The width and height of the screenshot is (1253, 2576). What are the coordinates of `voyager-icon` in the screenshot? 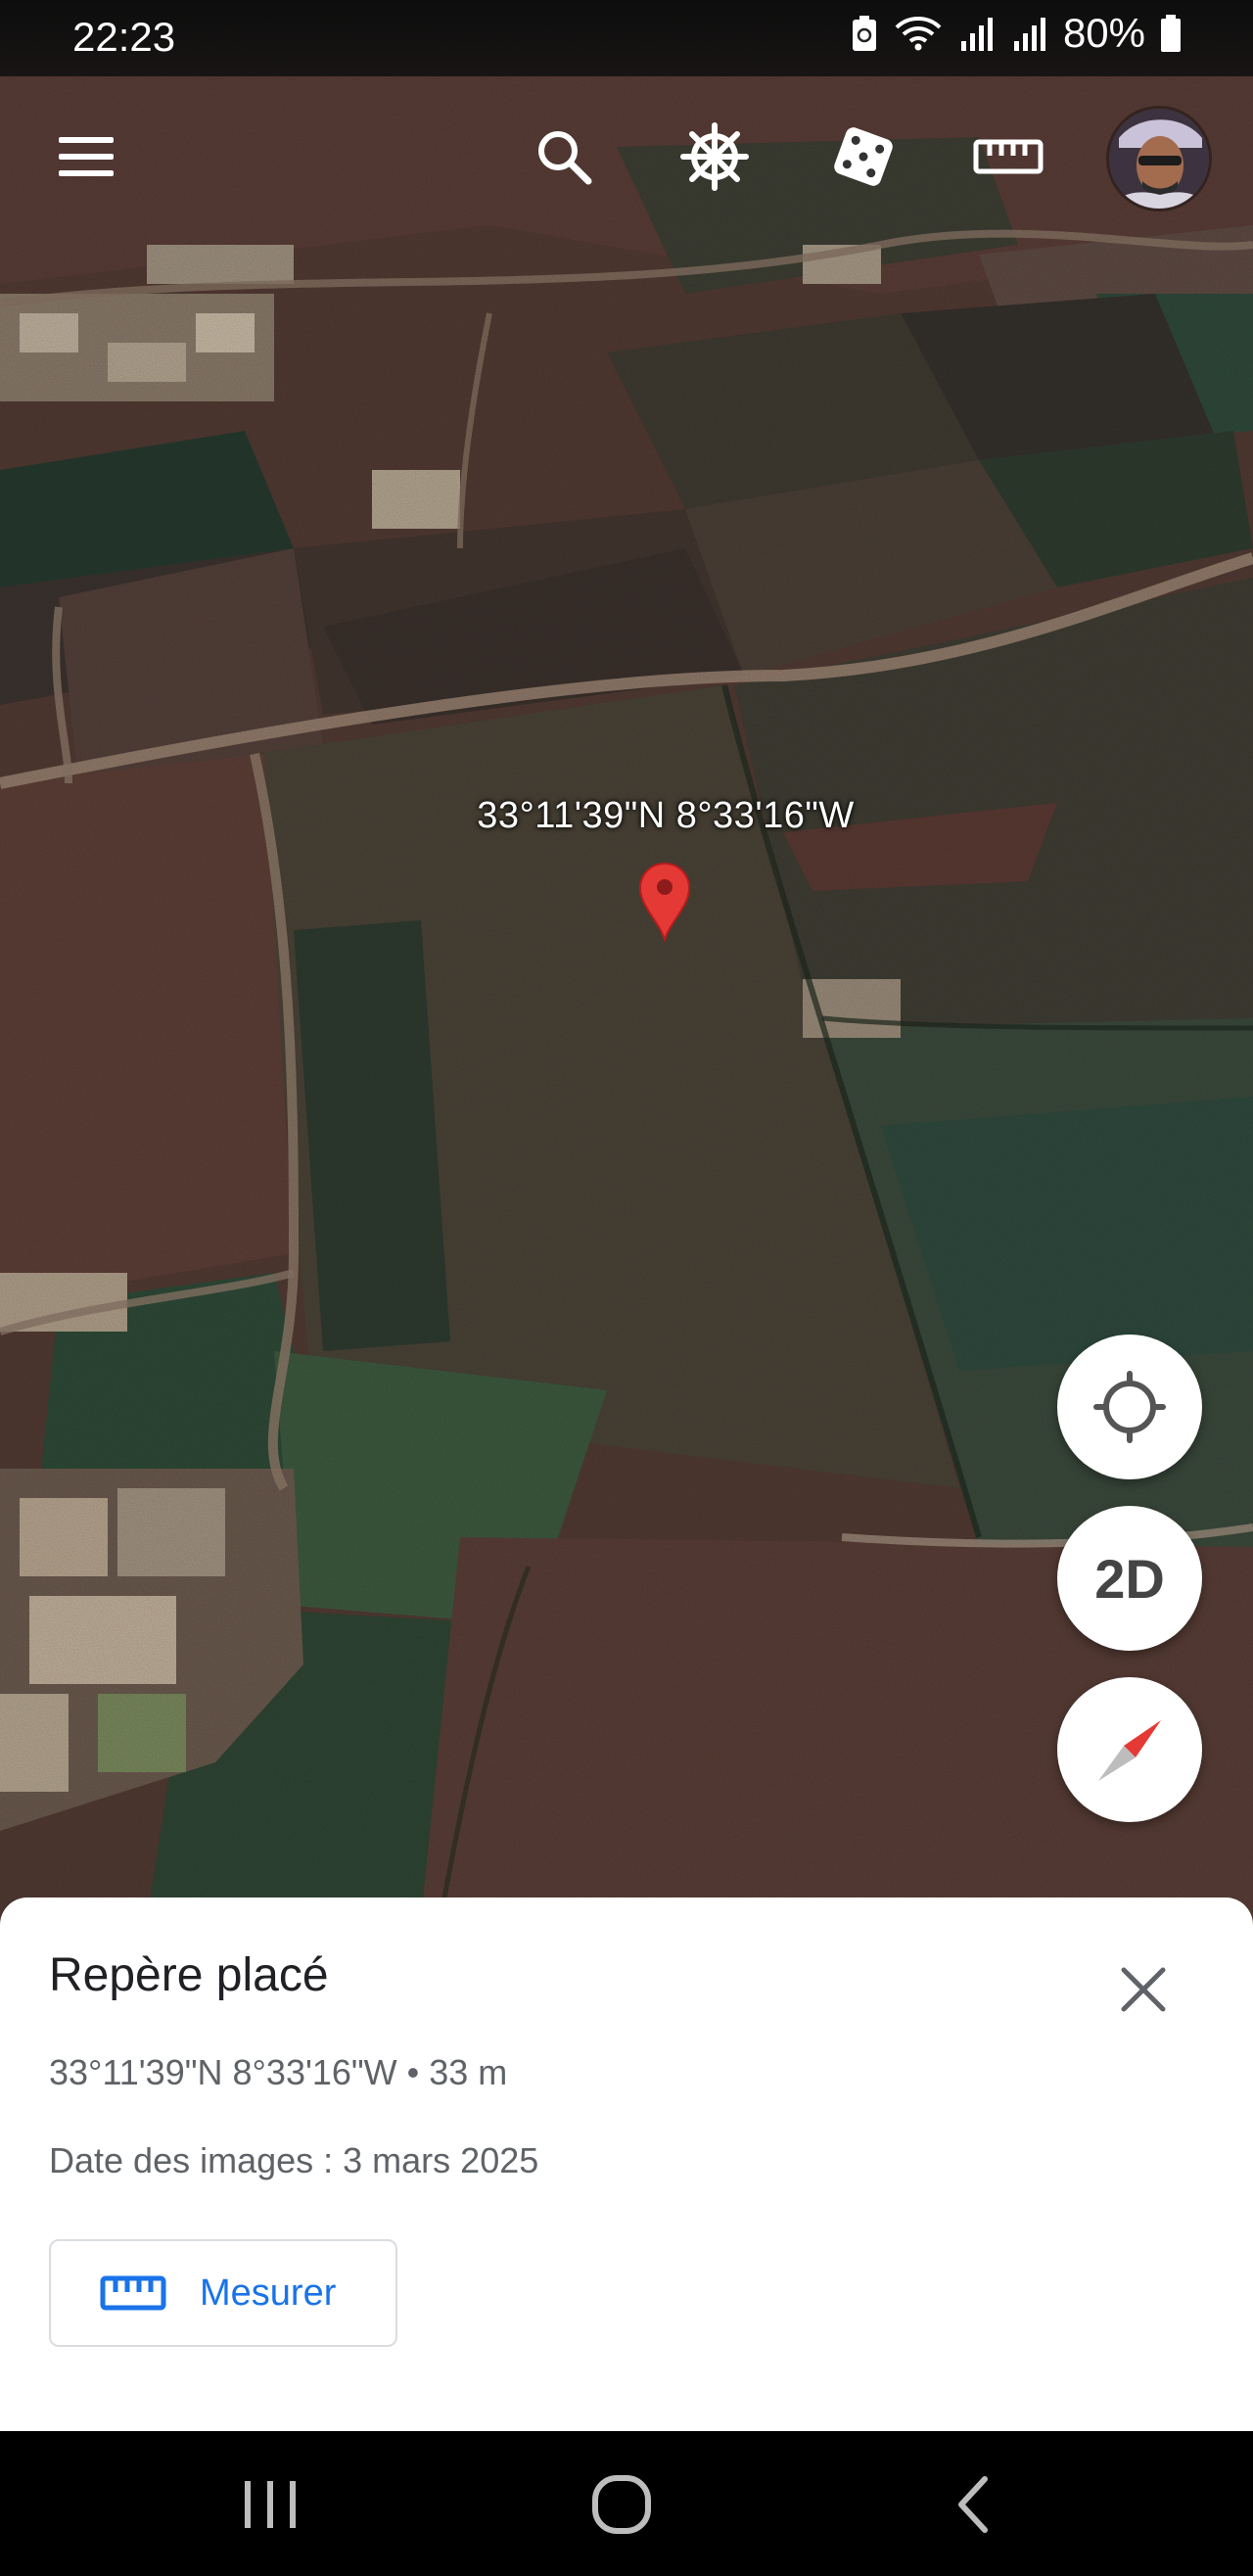 It's located at (714, 156).